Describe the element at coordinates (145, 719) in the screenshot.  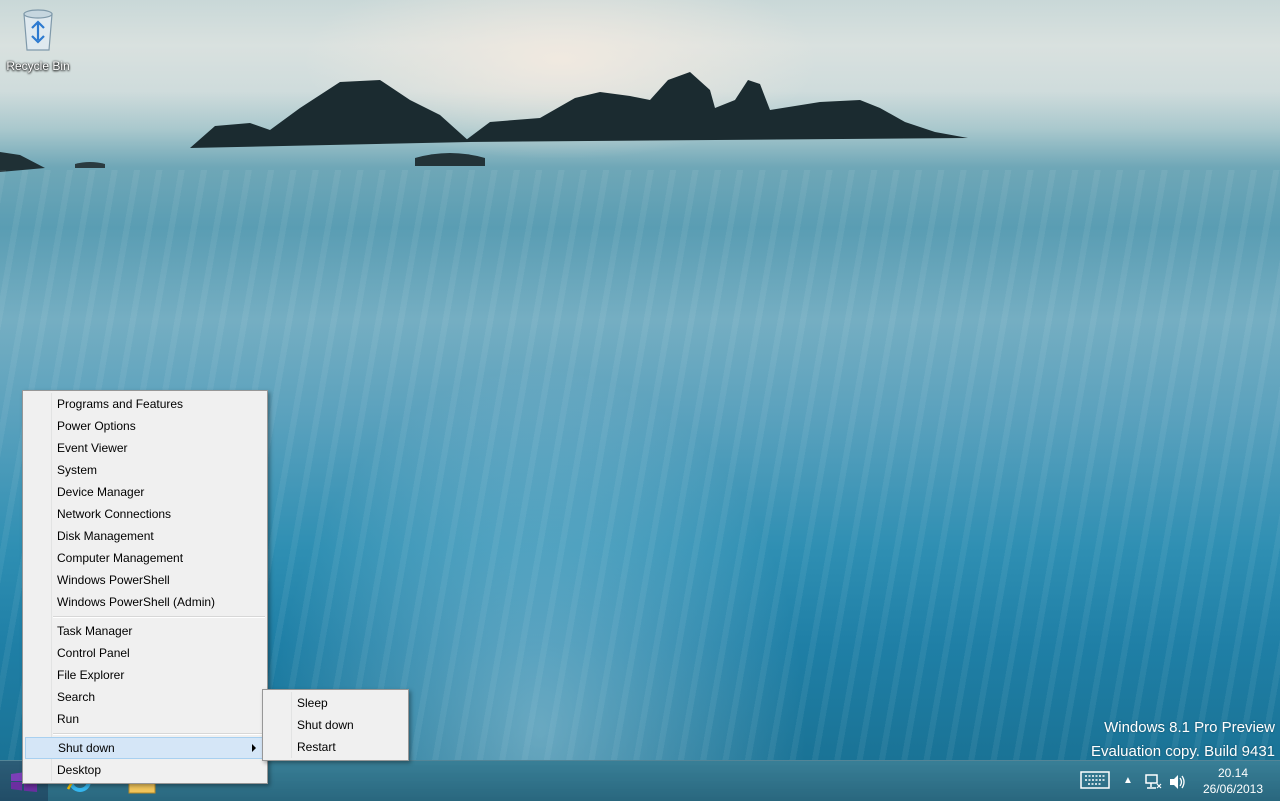
I see `menu-item-run: Run` at that location.